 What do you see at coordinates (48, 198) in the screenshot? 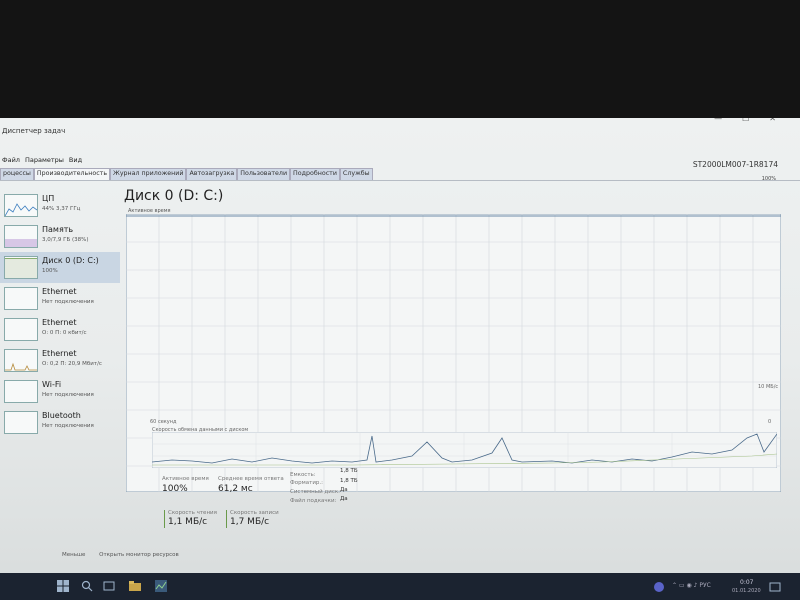
I see `sidebar-item-label: ЦП` at bounding box center [48, 198].